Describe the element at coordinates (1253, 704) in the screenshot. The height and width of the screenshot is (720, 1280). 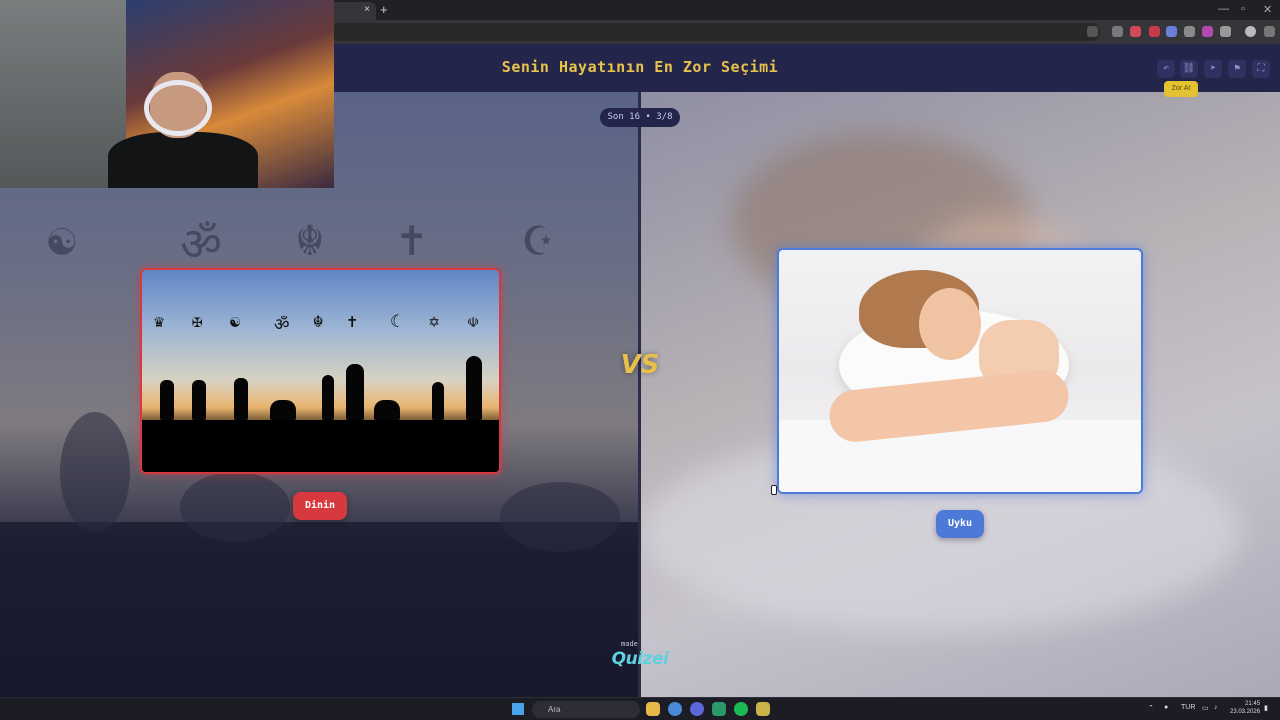
I see `clock-time: 21:45` at that location.